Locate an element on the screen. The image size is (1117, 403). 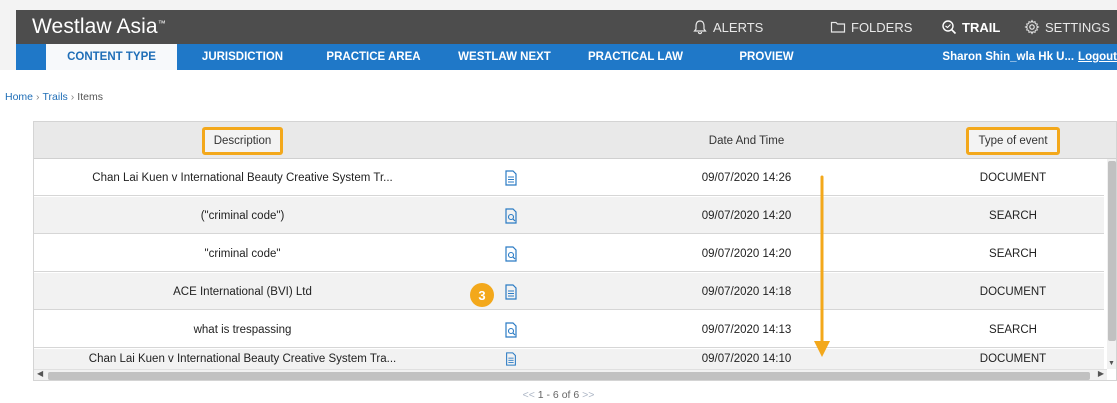
user-menu: Sharon Shin_wla Hk U... Logout is located at coordinates (1029, 57).